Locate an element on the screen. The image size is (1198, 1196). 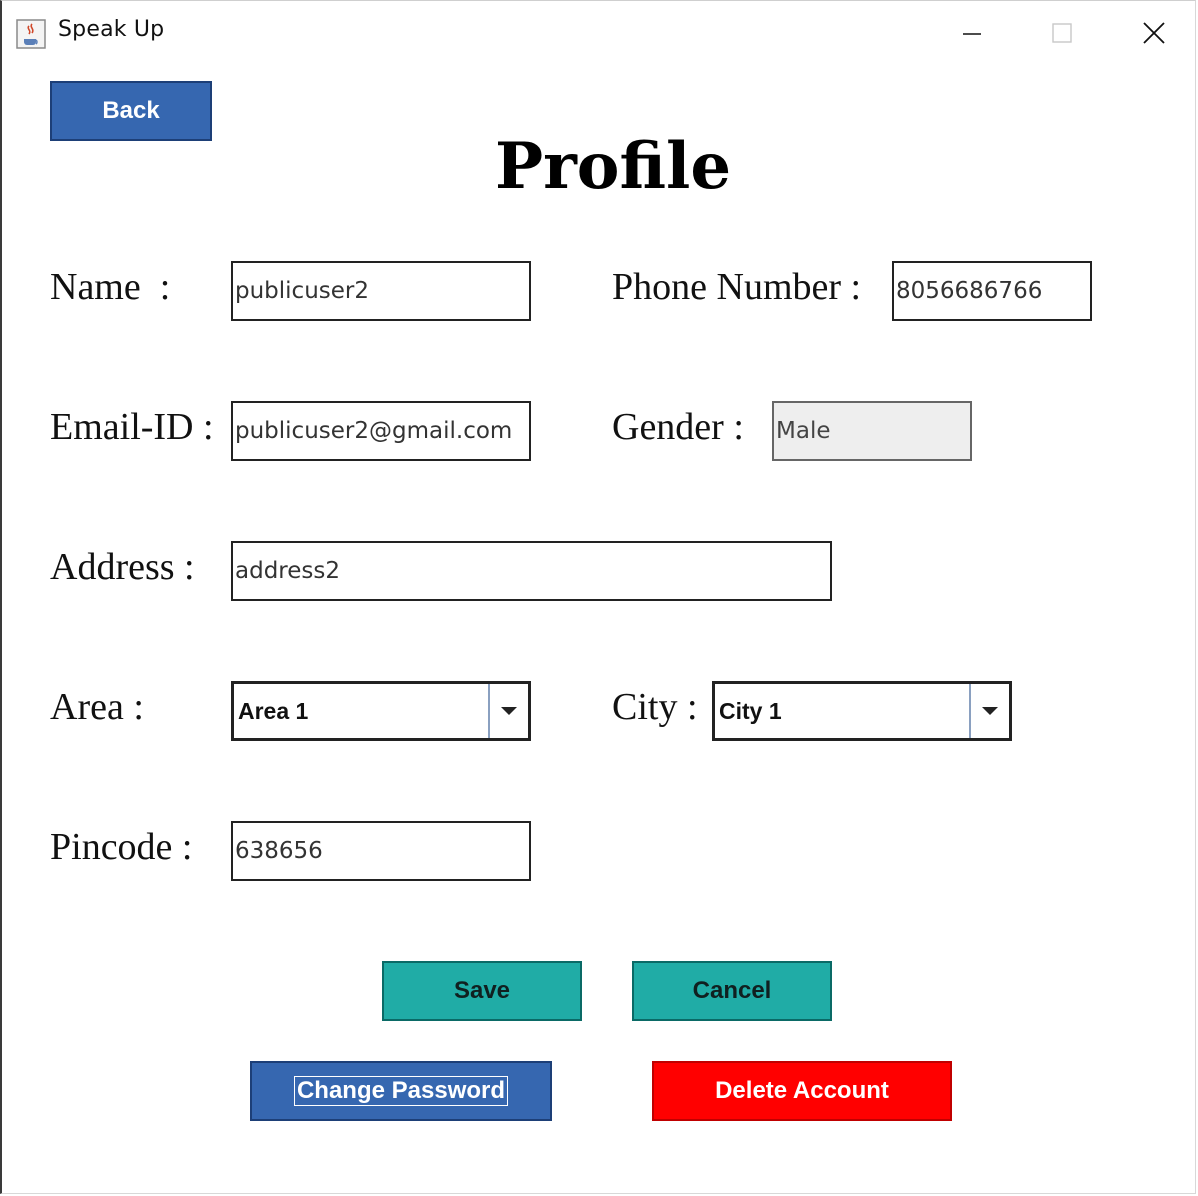
address-label: Address : is located at coordinates (122, 567).